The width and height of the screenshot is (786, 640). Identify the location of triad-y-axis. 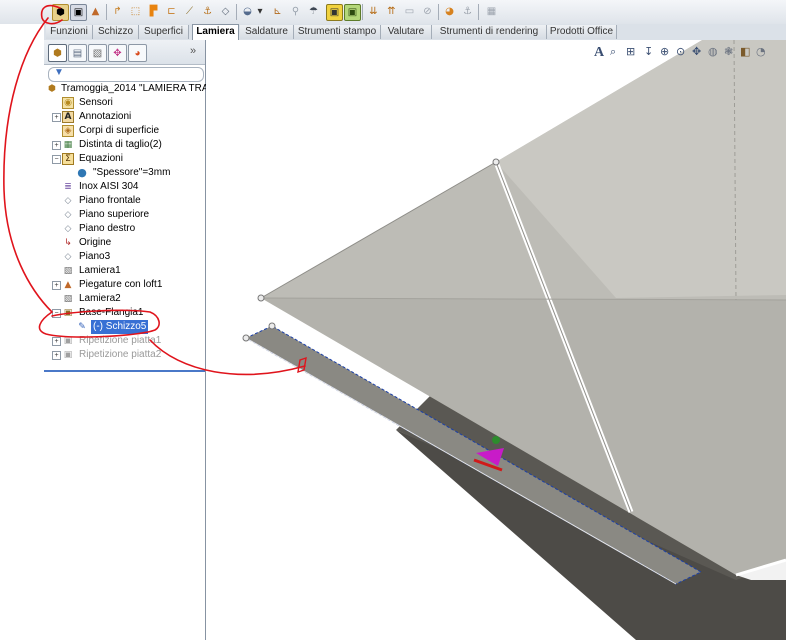
(496, 440).